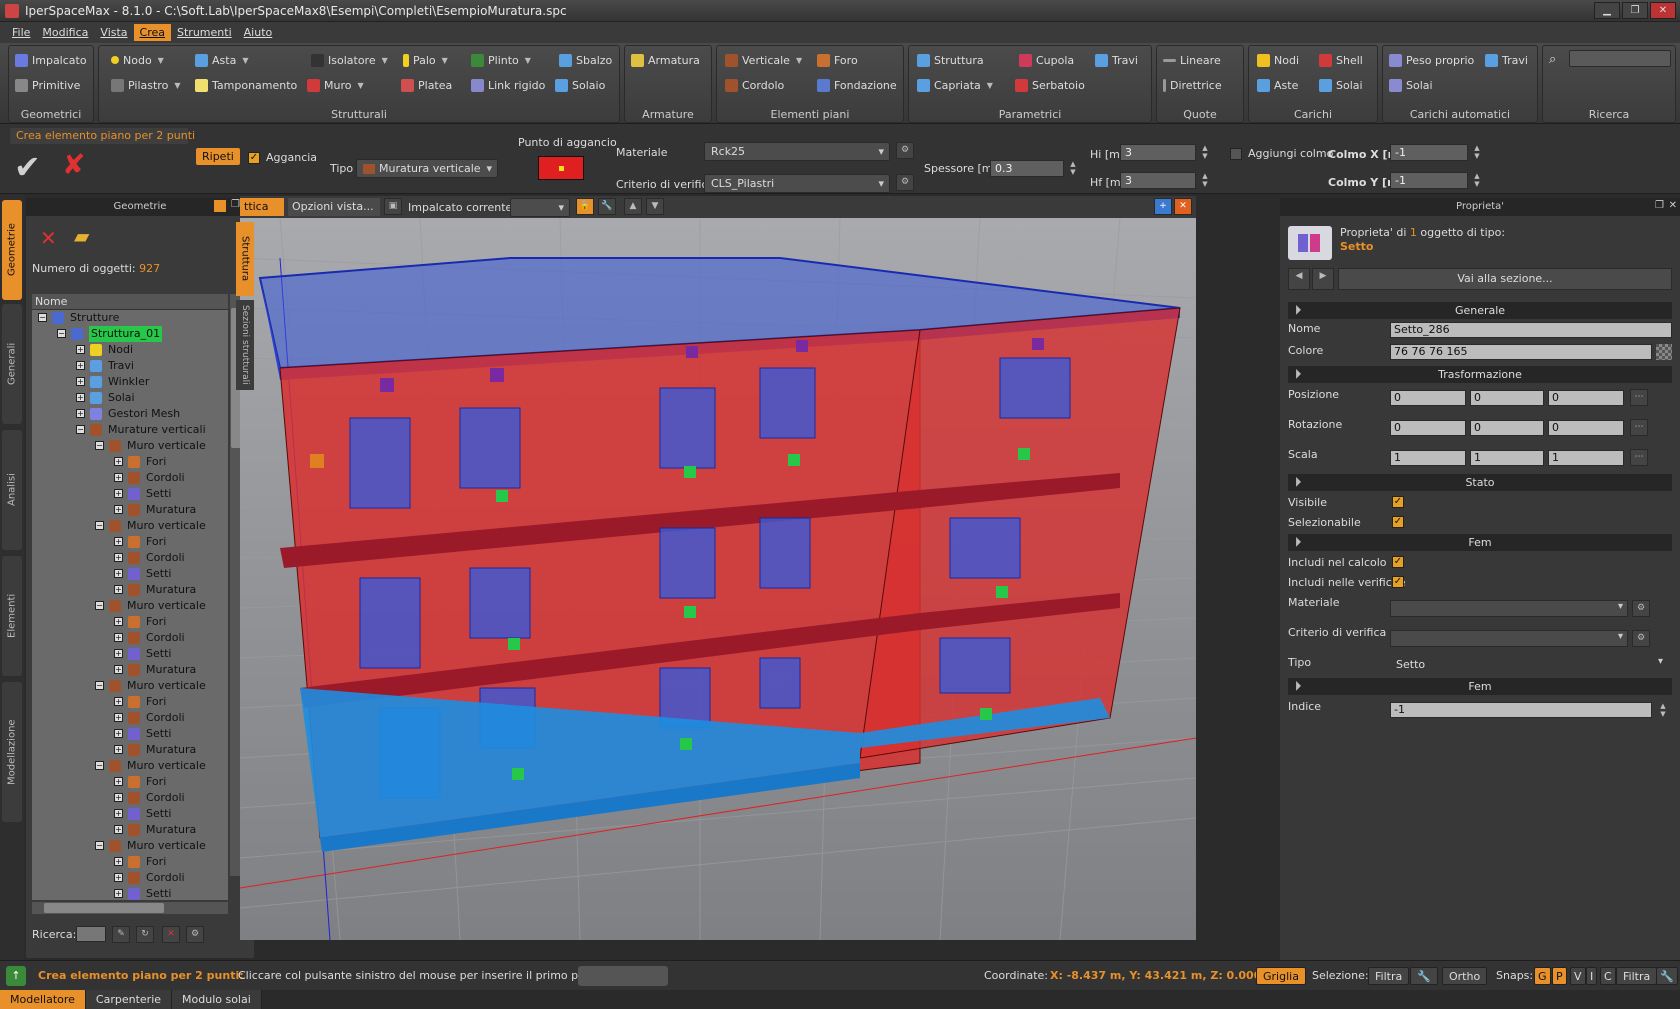 This screenshot has height=1009, width=1680. Describe the element at coordinates (121, 934) in the screenshot. I see `search-filter-icon: ✎` at that location.